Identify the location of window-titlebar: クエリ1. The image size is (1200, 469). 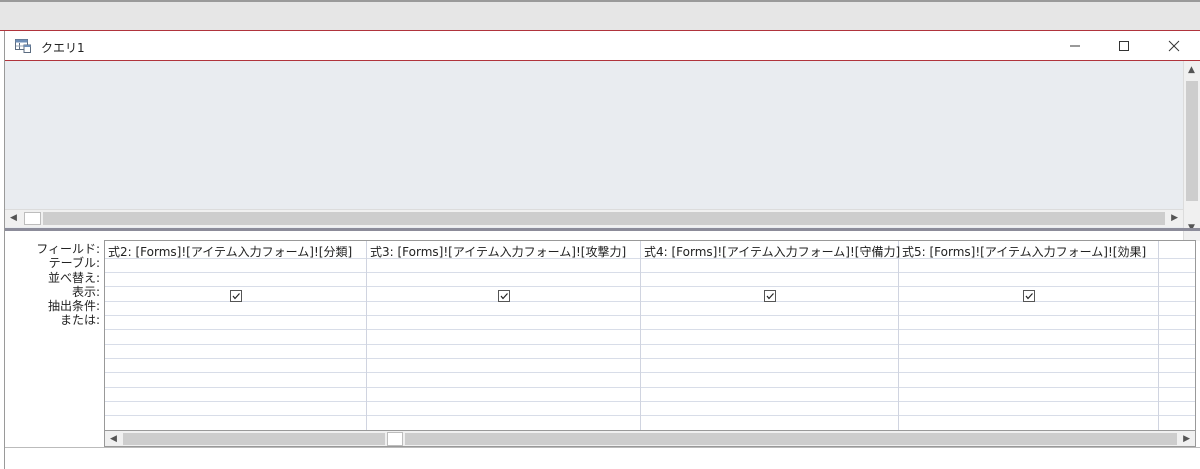
(602, 46).